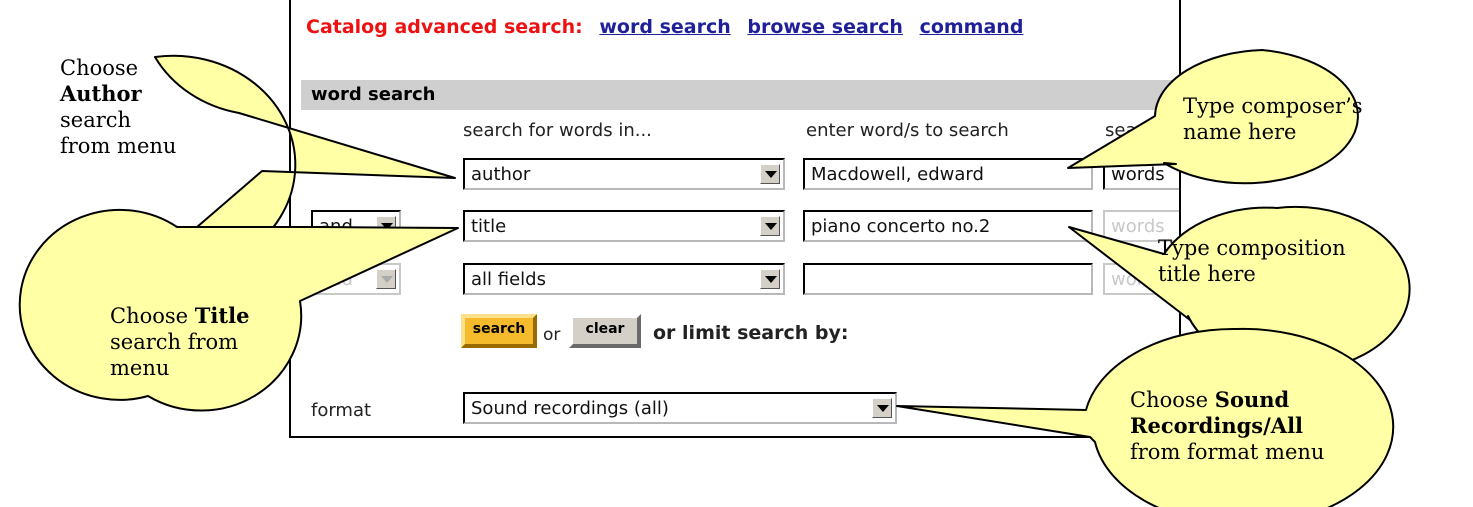  Describe the element at coordinates (1252, 261) in the screenshot. I see `composition-callout-text: Type composition title here` at that location.